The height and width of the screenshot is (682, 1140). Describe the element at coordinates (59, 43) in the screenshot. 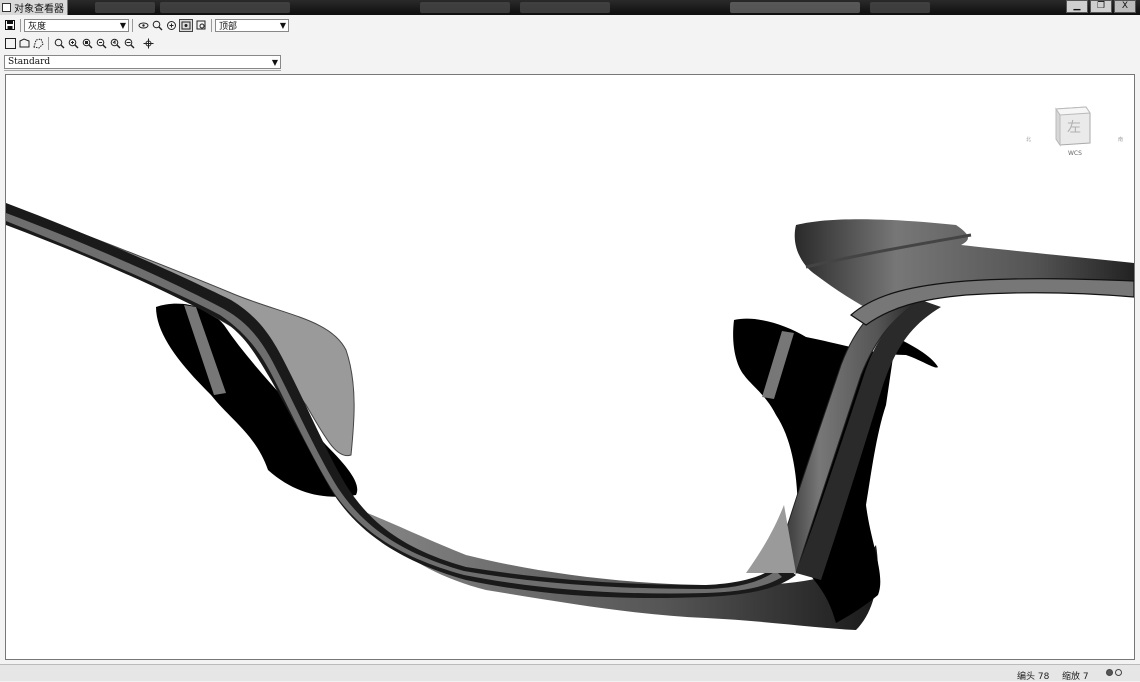

I see `zoom-icon` at that location.